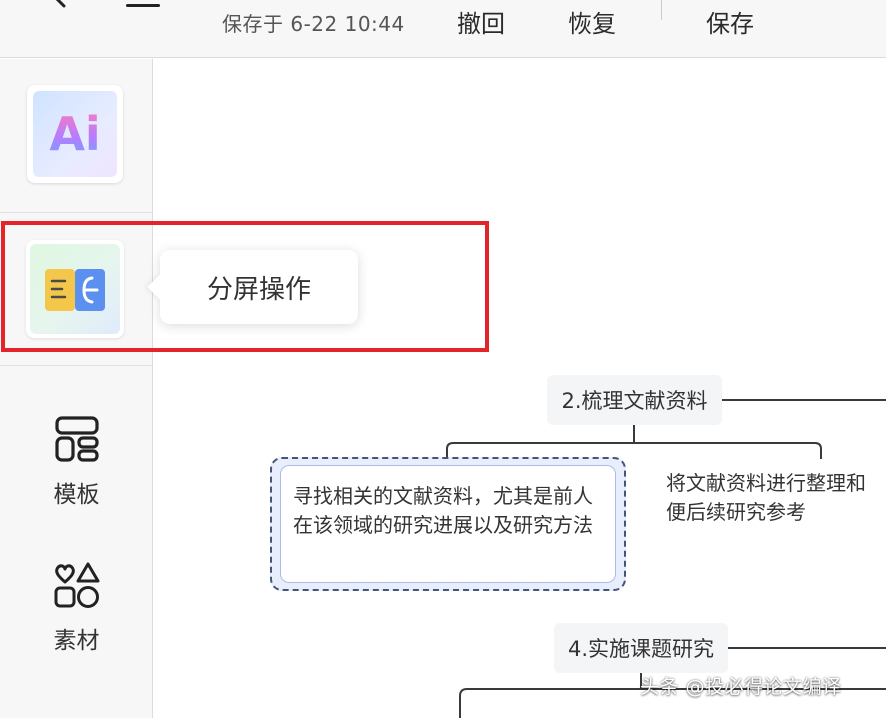  I want to click on sidebar-item-label: 模板, so click(76, 495).